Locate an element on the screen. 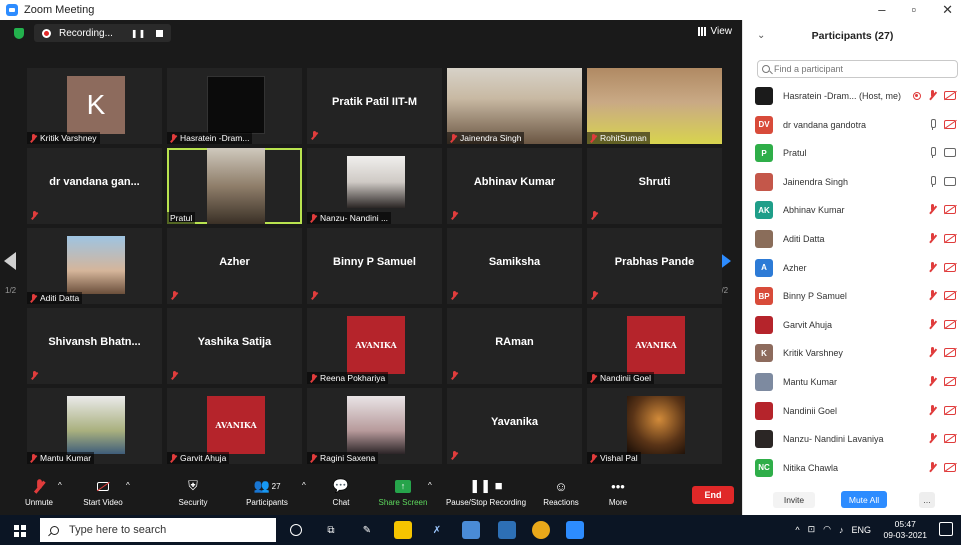  video-tile: Prabhas Pande is located at coordinates (654, 266).